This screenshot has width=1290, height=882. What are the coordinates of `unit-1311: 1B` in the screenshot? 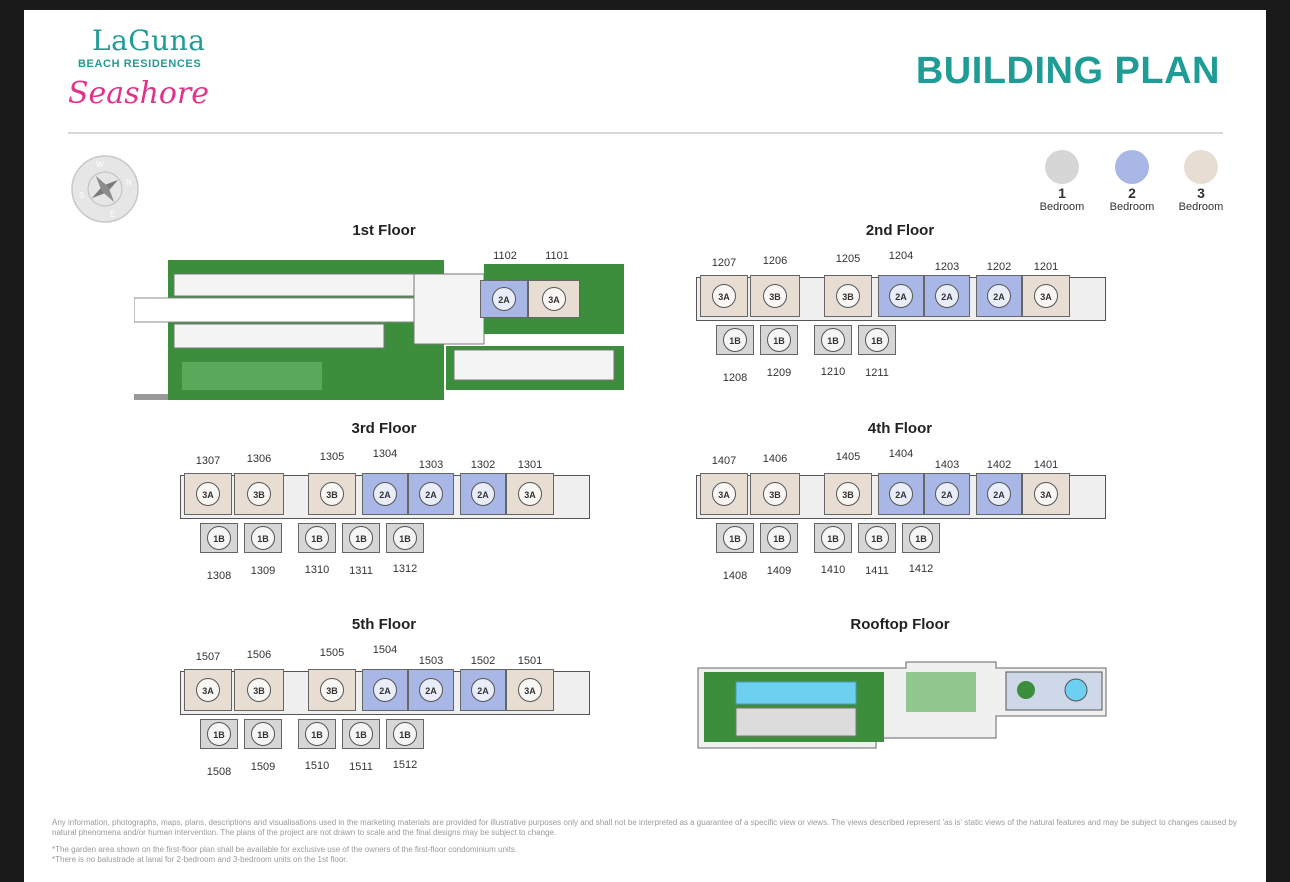 It's located at (361, 538).